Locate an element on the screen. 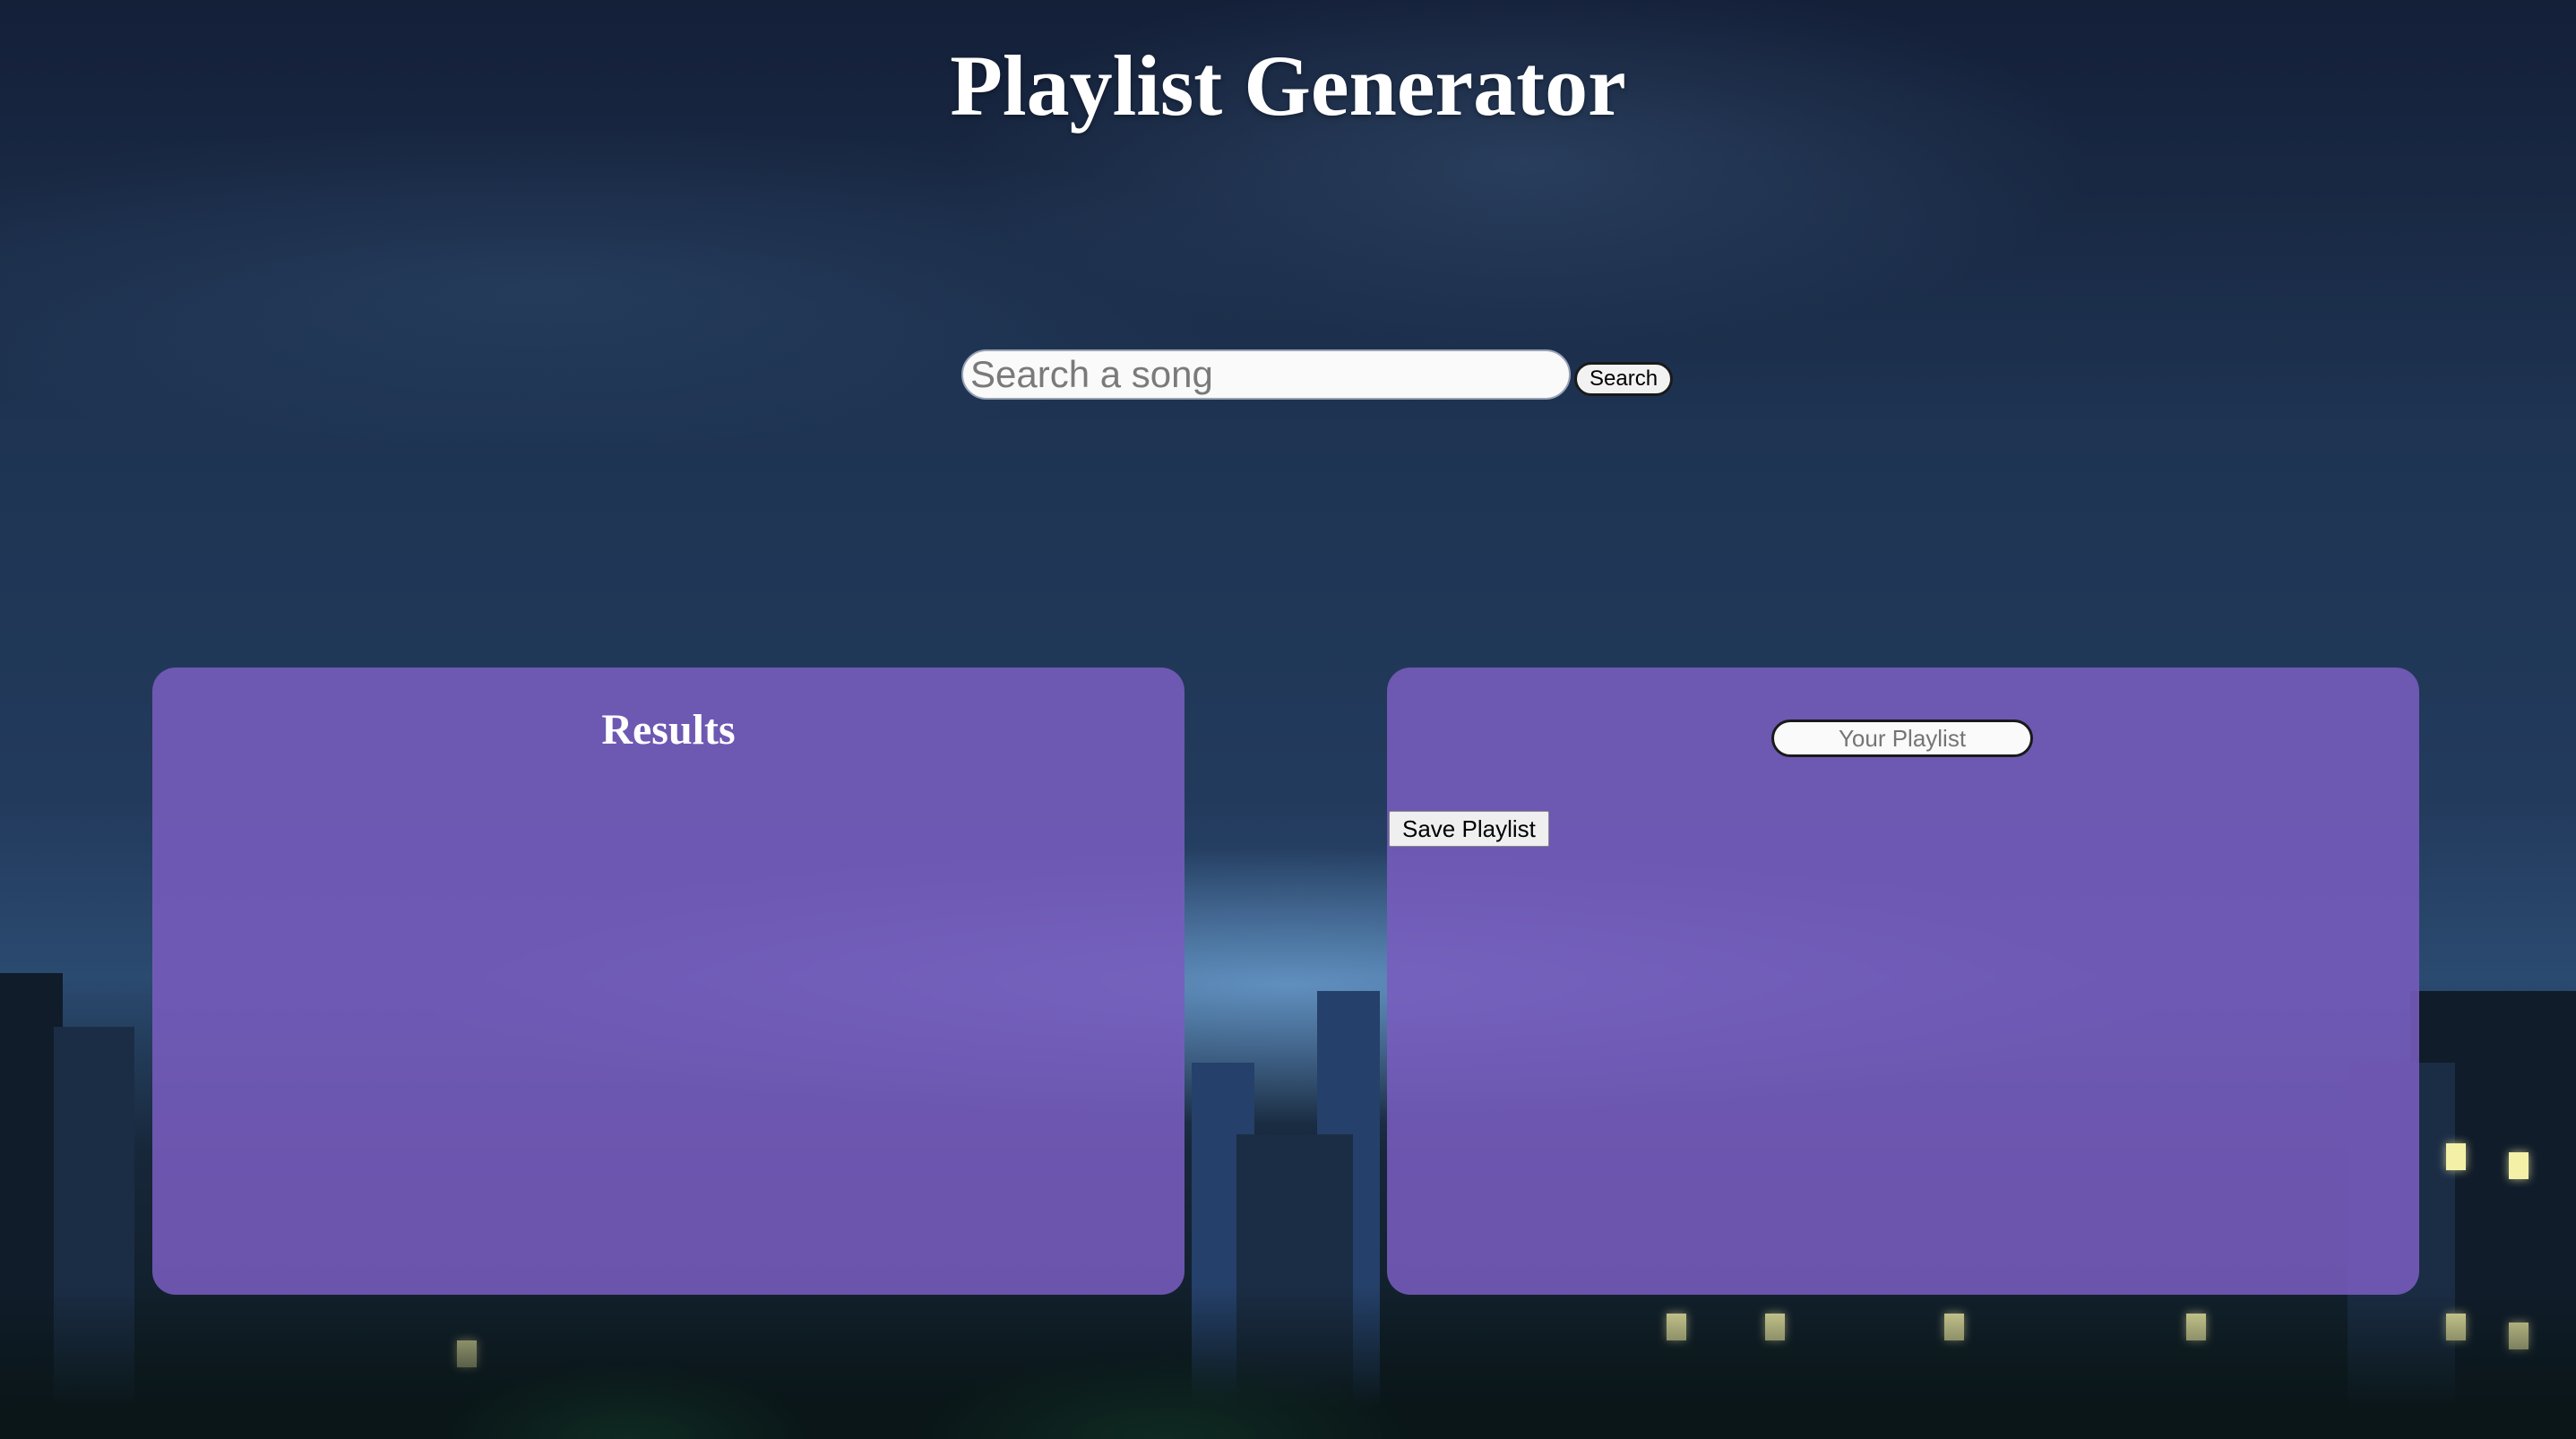  page-title: Playlist Generator is located at coordinates (1288, 86).